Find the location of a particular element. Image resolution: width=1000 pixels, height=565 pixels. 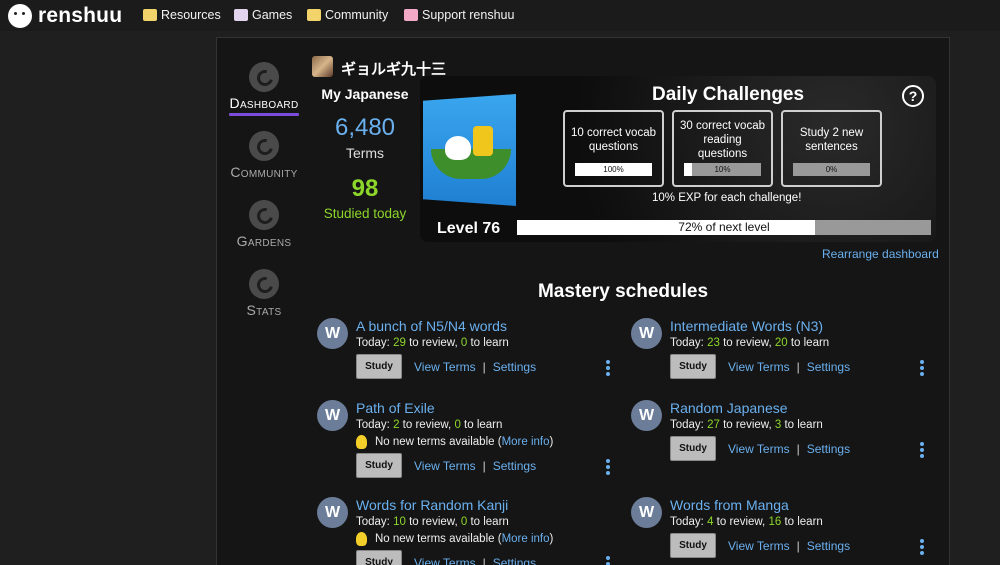

challenge-progress-label: 100% is located at coordinates (613, 169).